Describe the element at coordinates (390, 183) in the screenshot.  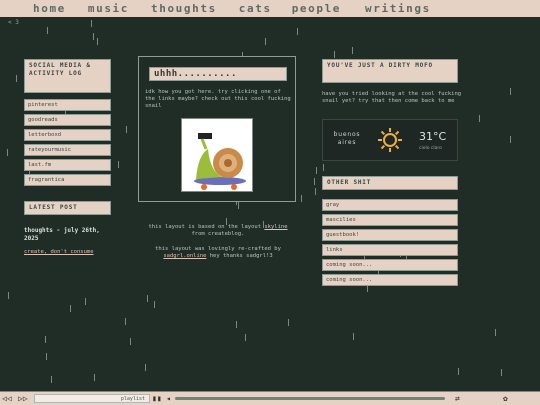
I see `other-header: other shit` at that location.